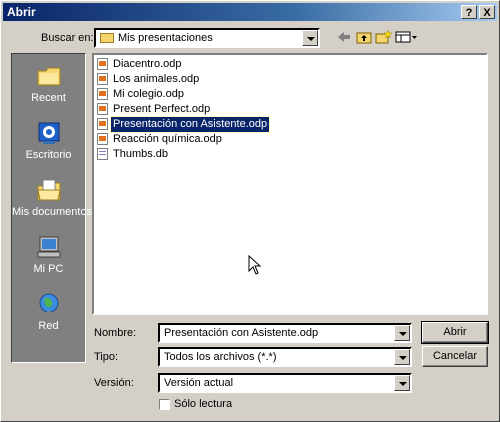 The image size is (500, 422). What do you see at coordinates (255, 265) in the screenshot?
I see `mouse-pointer-icon` at bounding box center [255, 265].